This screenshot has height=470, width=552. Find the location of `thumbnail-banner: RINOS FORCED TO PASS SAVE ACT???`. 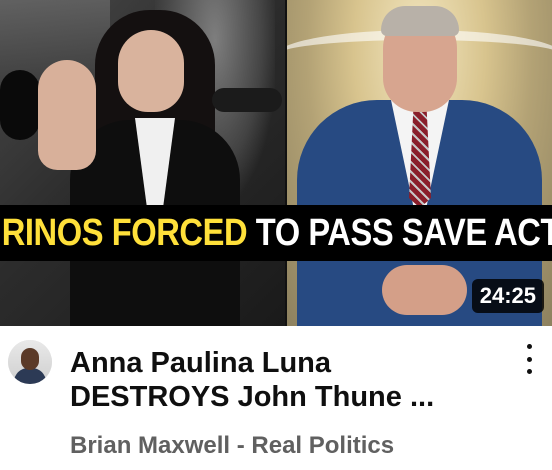

thumbnail-banner: RINOS FORCED TO PASS SAVE ACT??? is located at coordinates (276, 233).